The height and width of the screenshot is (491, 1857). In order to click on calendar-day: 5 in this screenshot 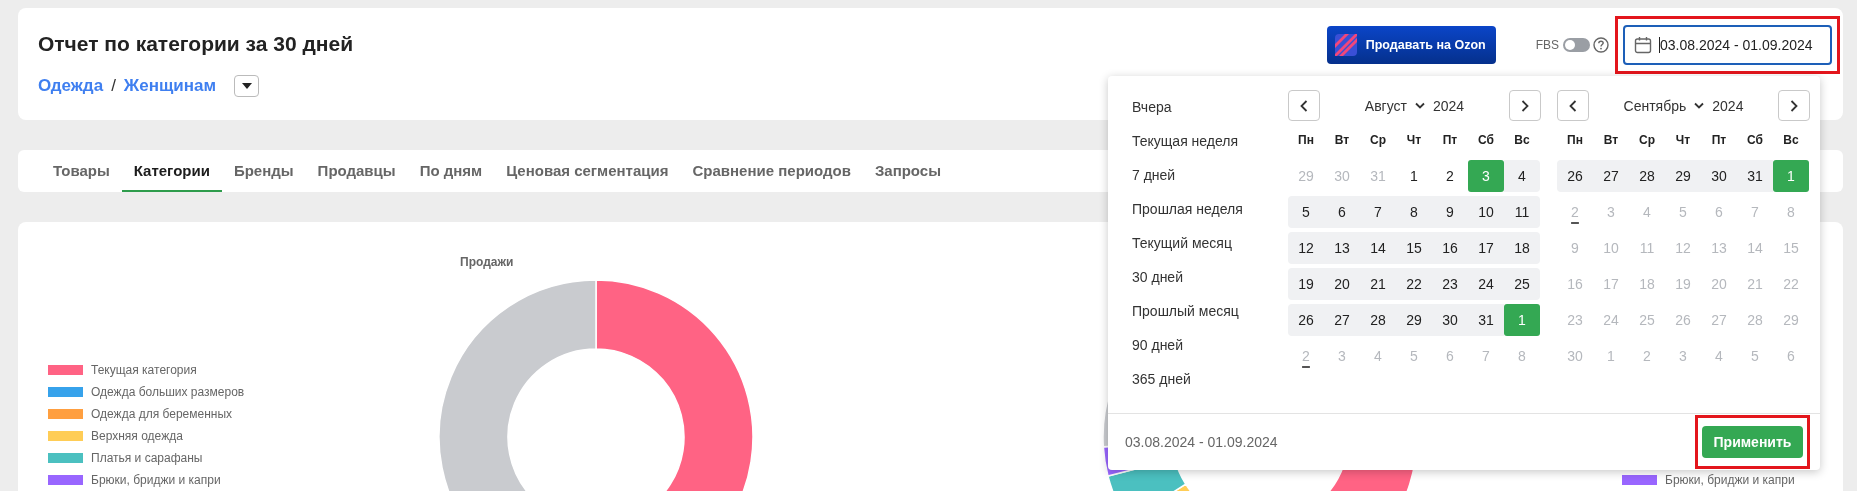, I will do `click(1306, 212)`.